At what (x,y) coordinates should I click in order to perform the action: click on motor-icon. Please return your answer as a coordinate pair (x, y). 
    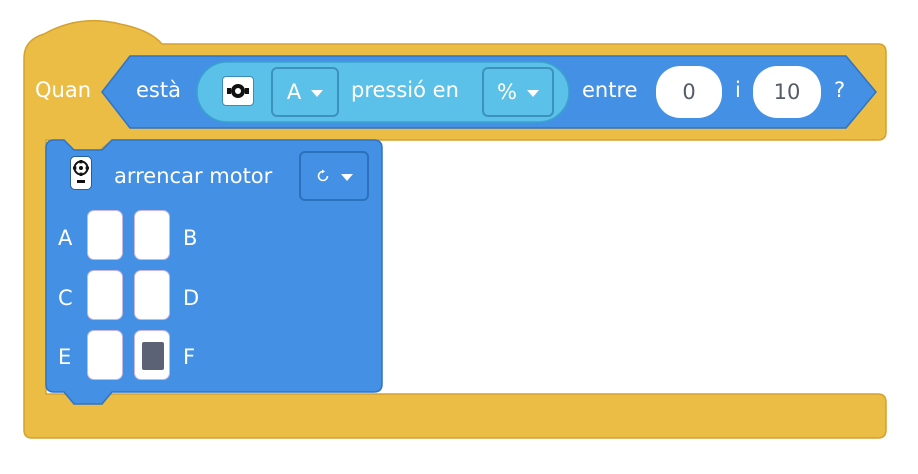
    Looking at the image, I should click on (81, 173).